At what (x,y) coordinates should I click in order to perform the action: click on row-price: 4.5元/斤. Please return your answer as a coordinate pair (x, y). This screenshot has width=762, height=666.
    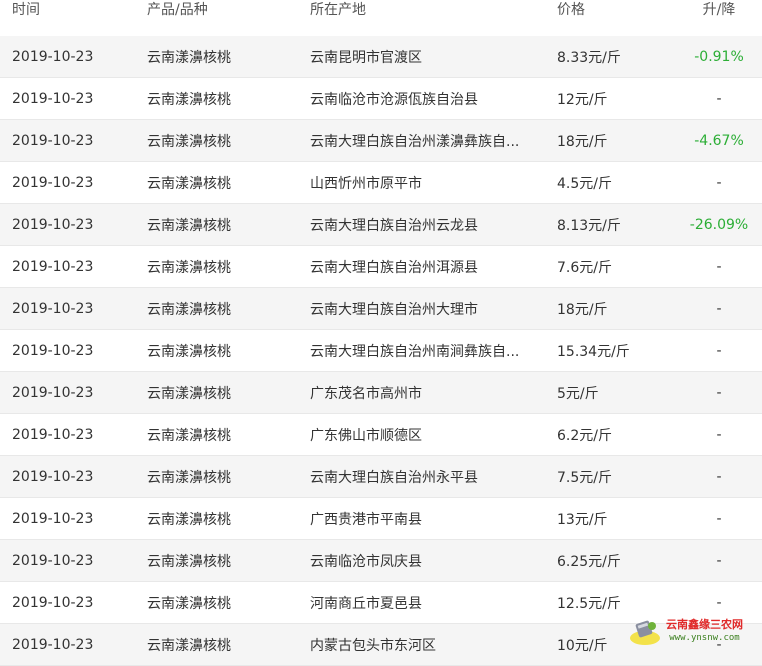
    Looking at the image, I should click on (612, 182).